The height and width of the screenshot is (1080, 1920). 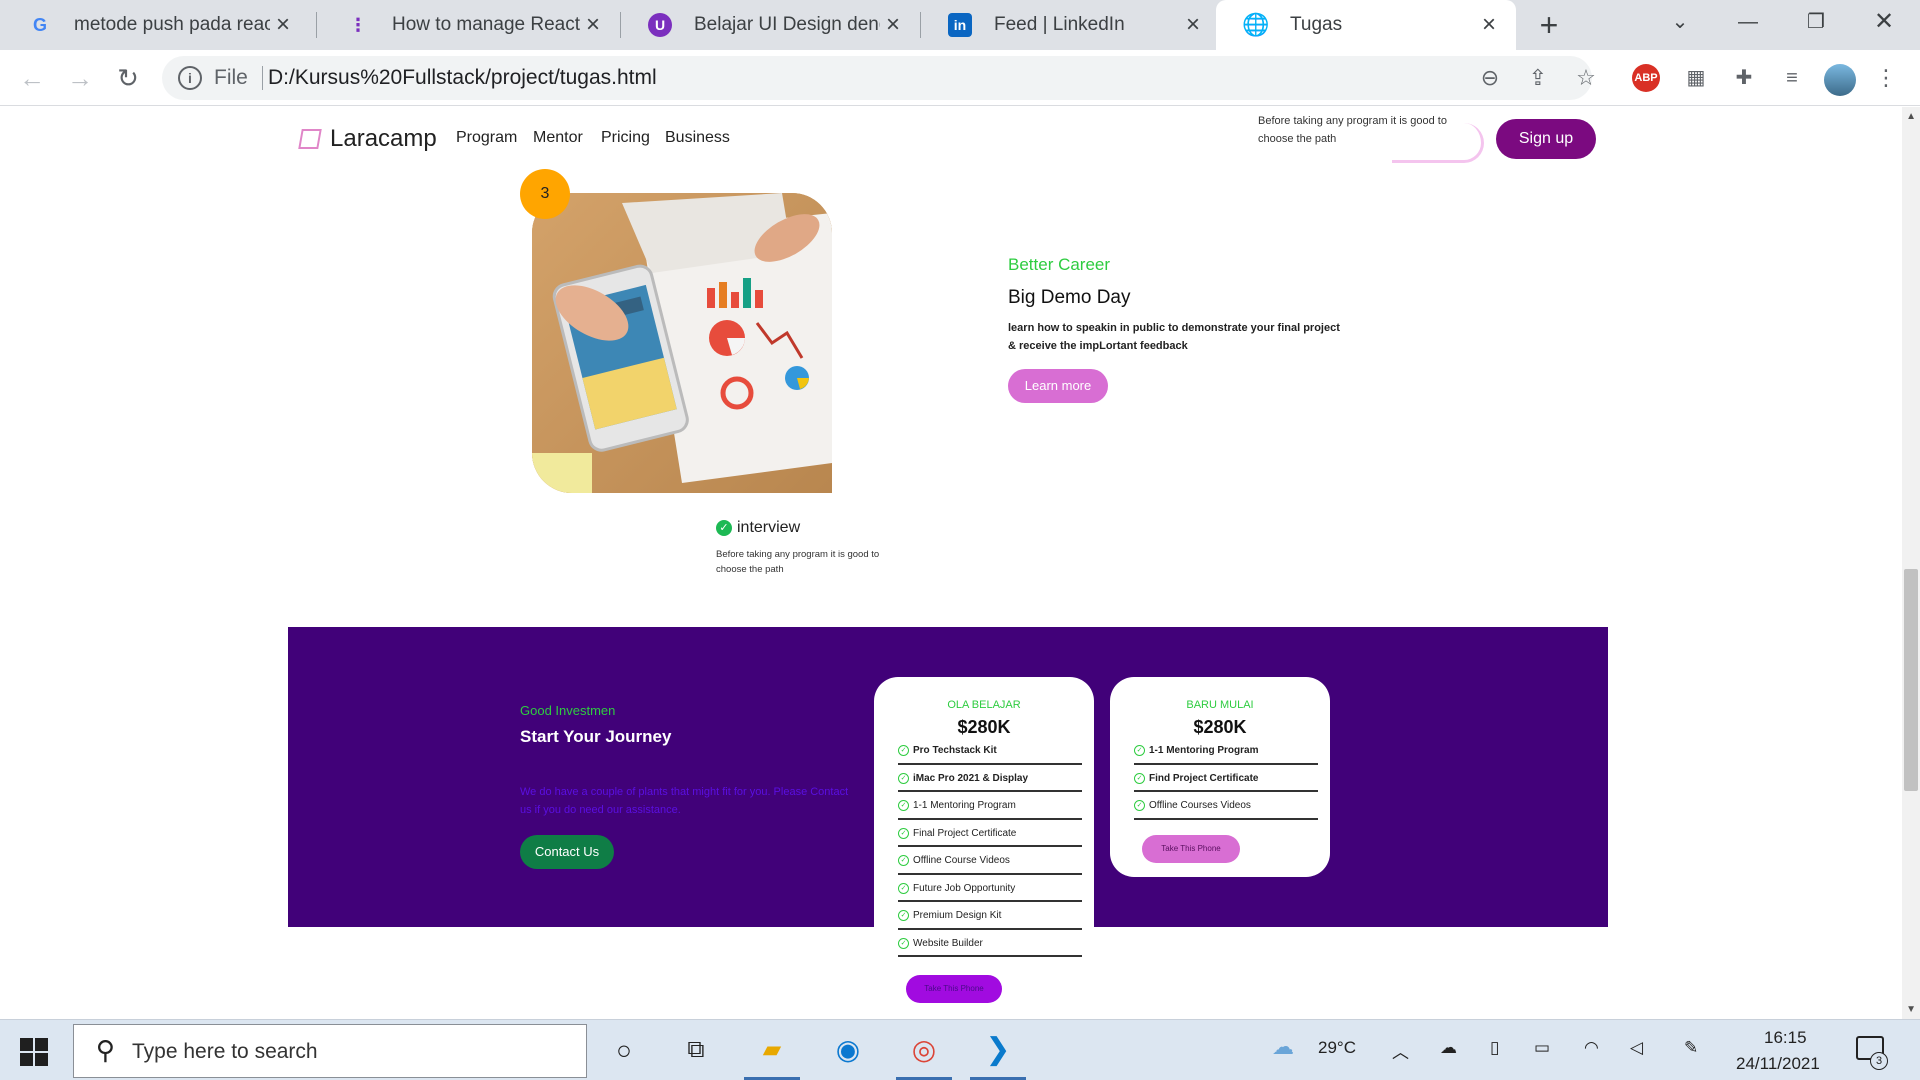 I want to click on scroll-thumb, so click(x=1911, y=680).